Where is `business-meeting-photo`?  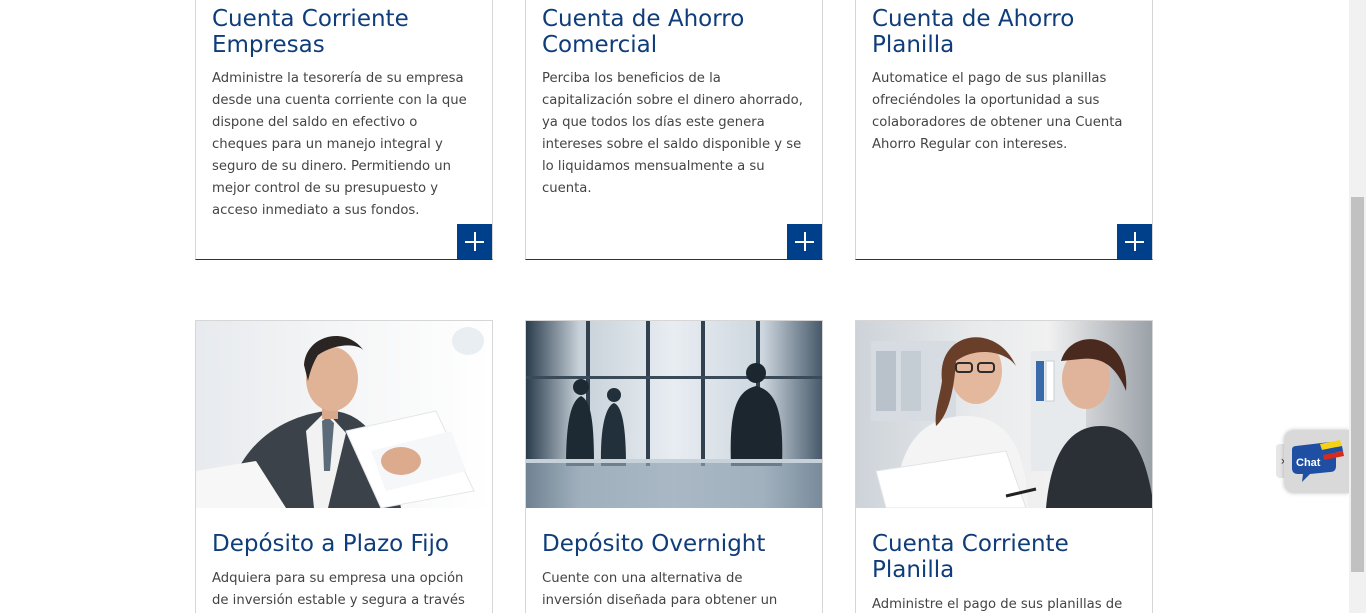 business-meeting-photo is located at coordinates (674, 414).